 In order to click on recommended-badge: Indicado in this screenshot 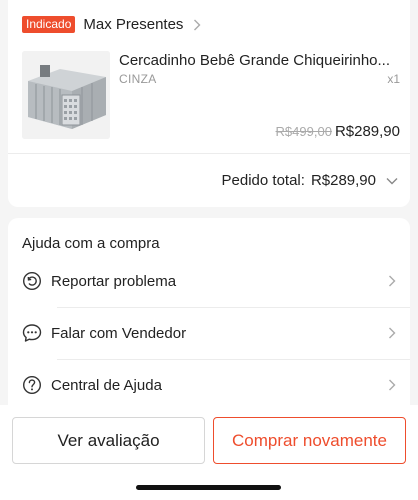, I will do `click(49, 24)`.